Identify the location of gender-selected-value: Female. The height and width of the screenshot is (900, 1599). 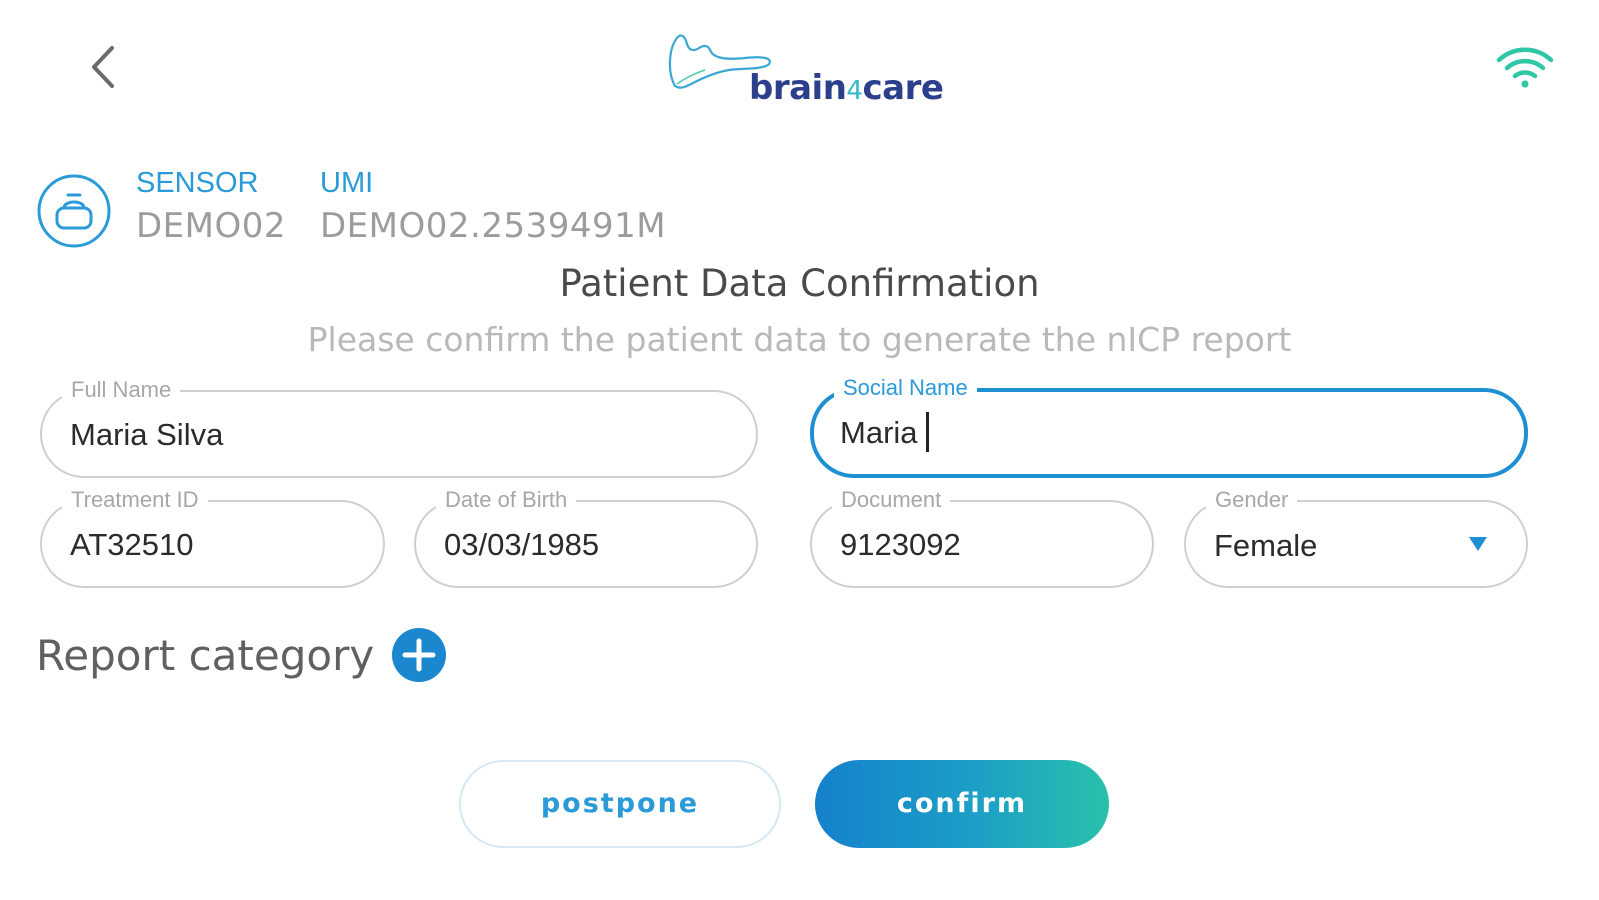
(1266, 545).